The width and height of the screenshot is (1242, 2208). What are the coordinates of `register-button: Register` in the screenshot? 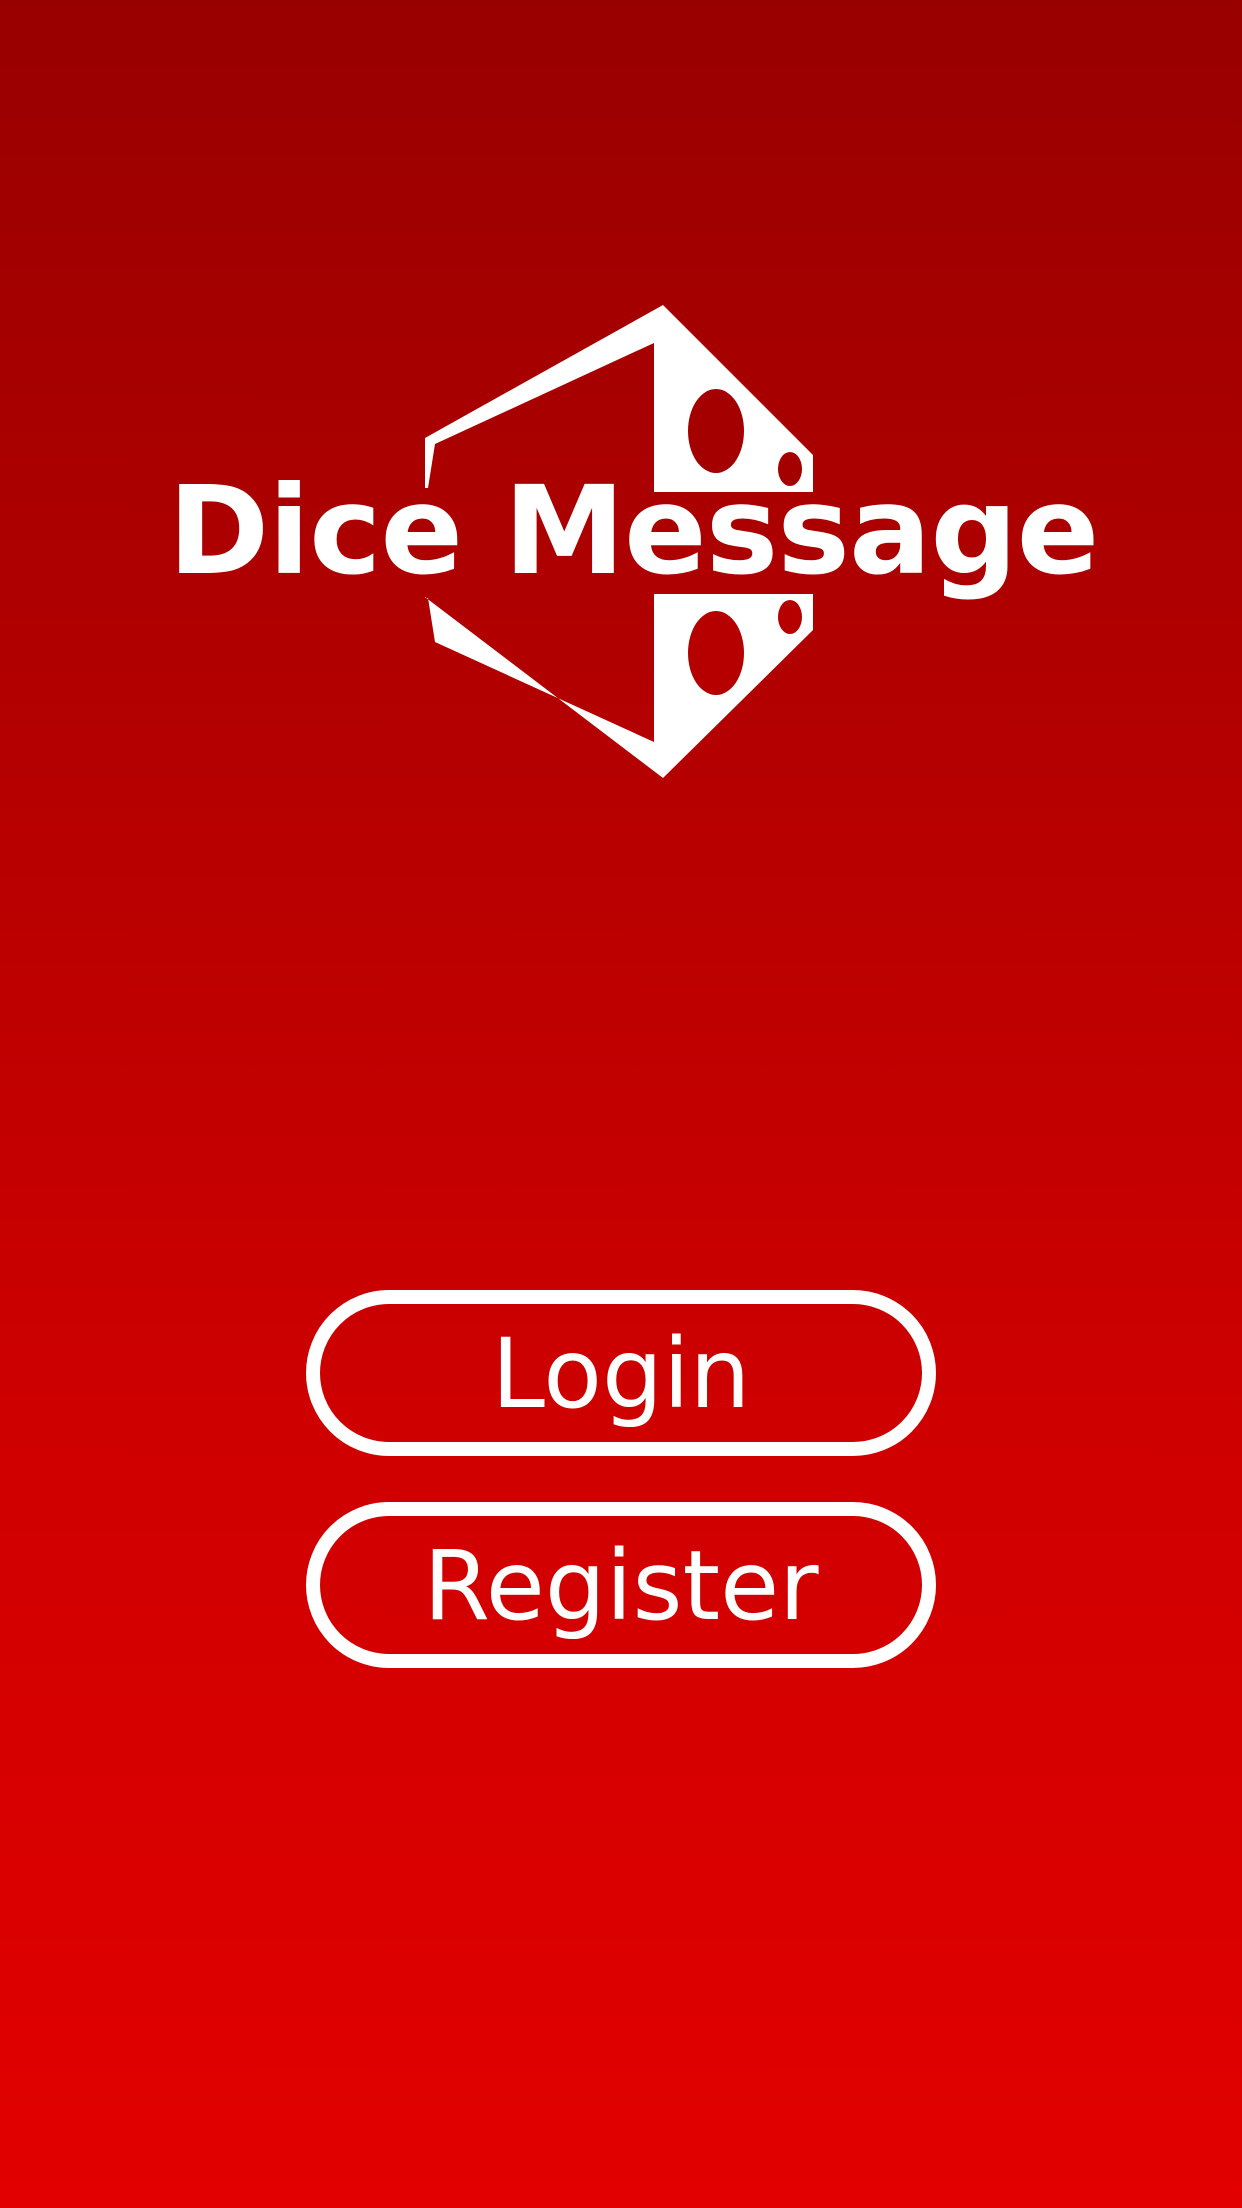 It's located at (621, 1585).